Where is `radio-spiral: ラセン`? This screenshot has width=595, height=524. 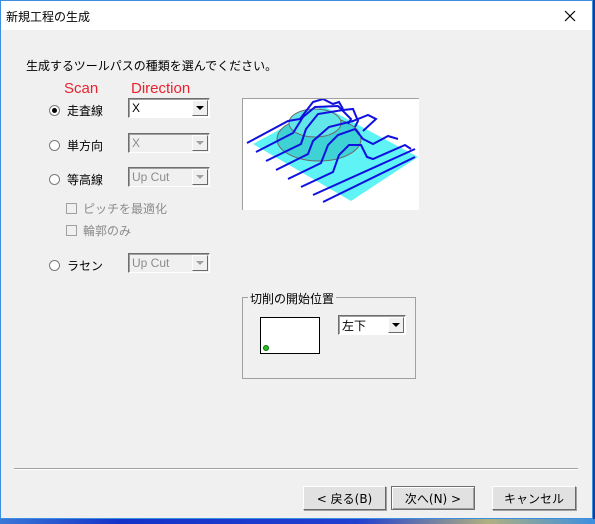 radio-spiral: ラセン is located at coordinates (76, 265).